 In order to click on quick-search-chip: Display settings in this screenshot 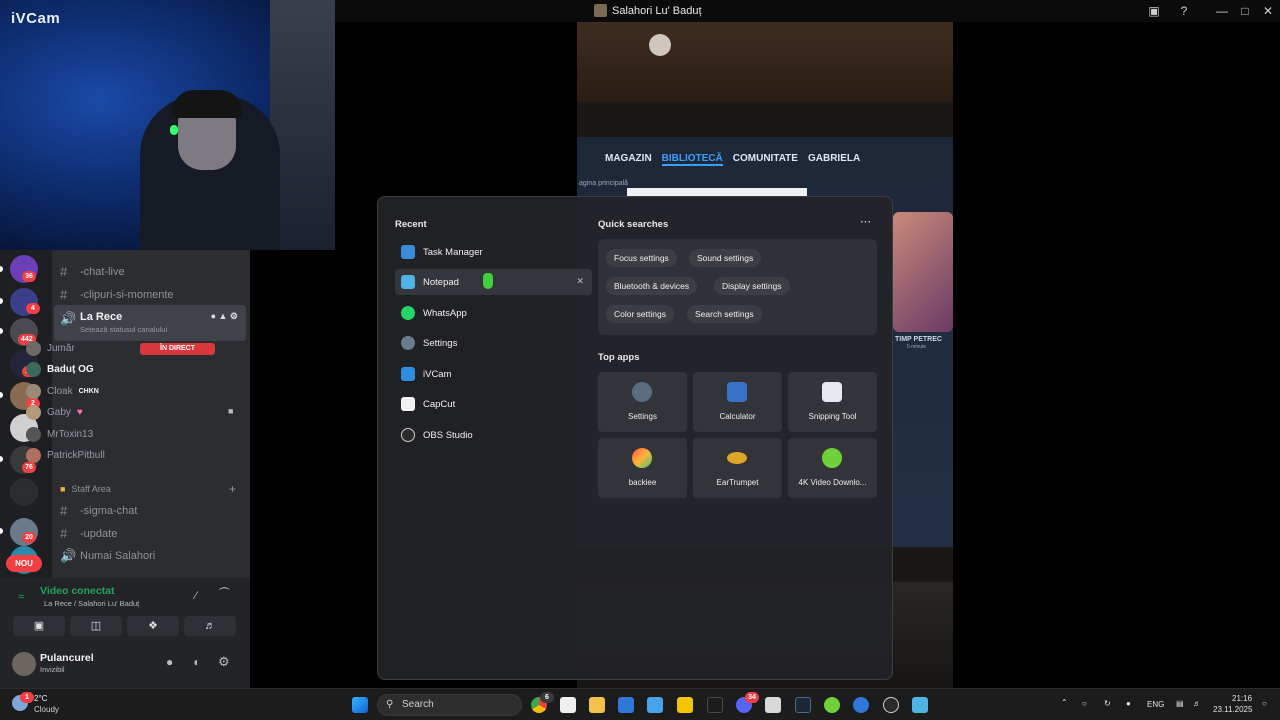, I will do `click(752, 286)`.